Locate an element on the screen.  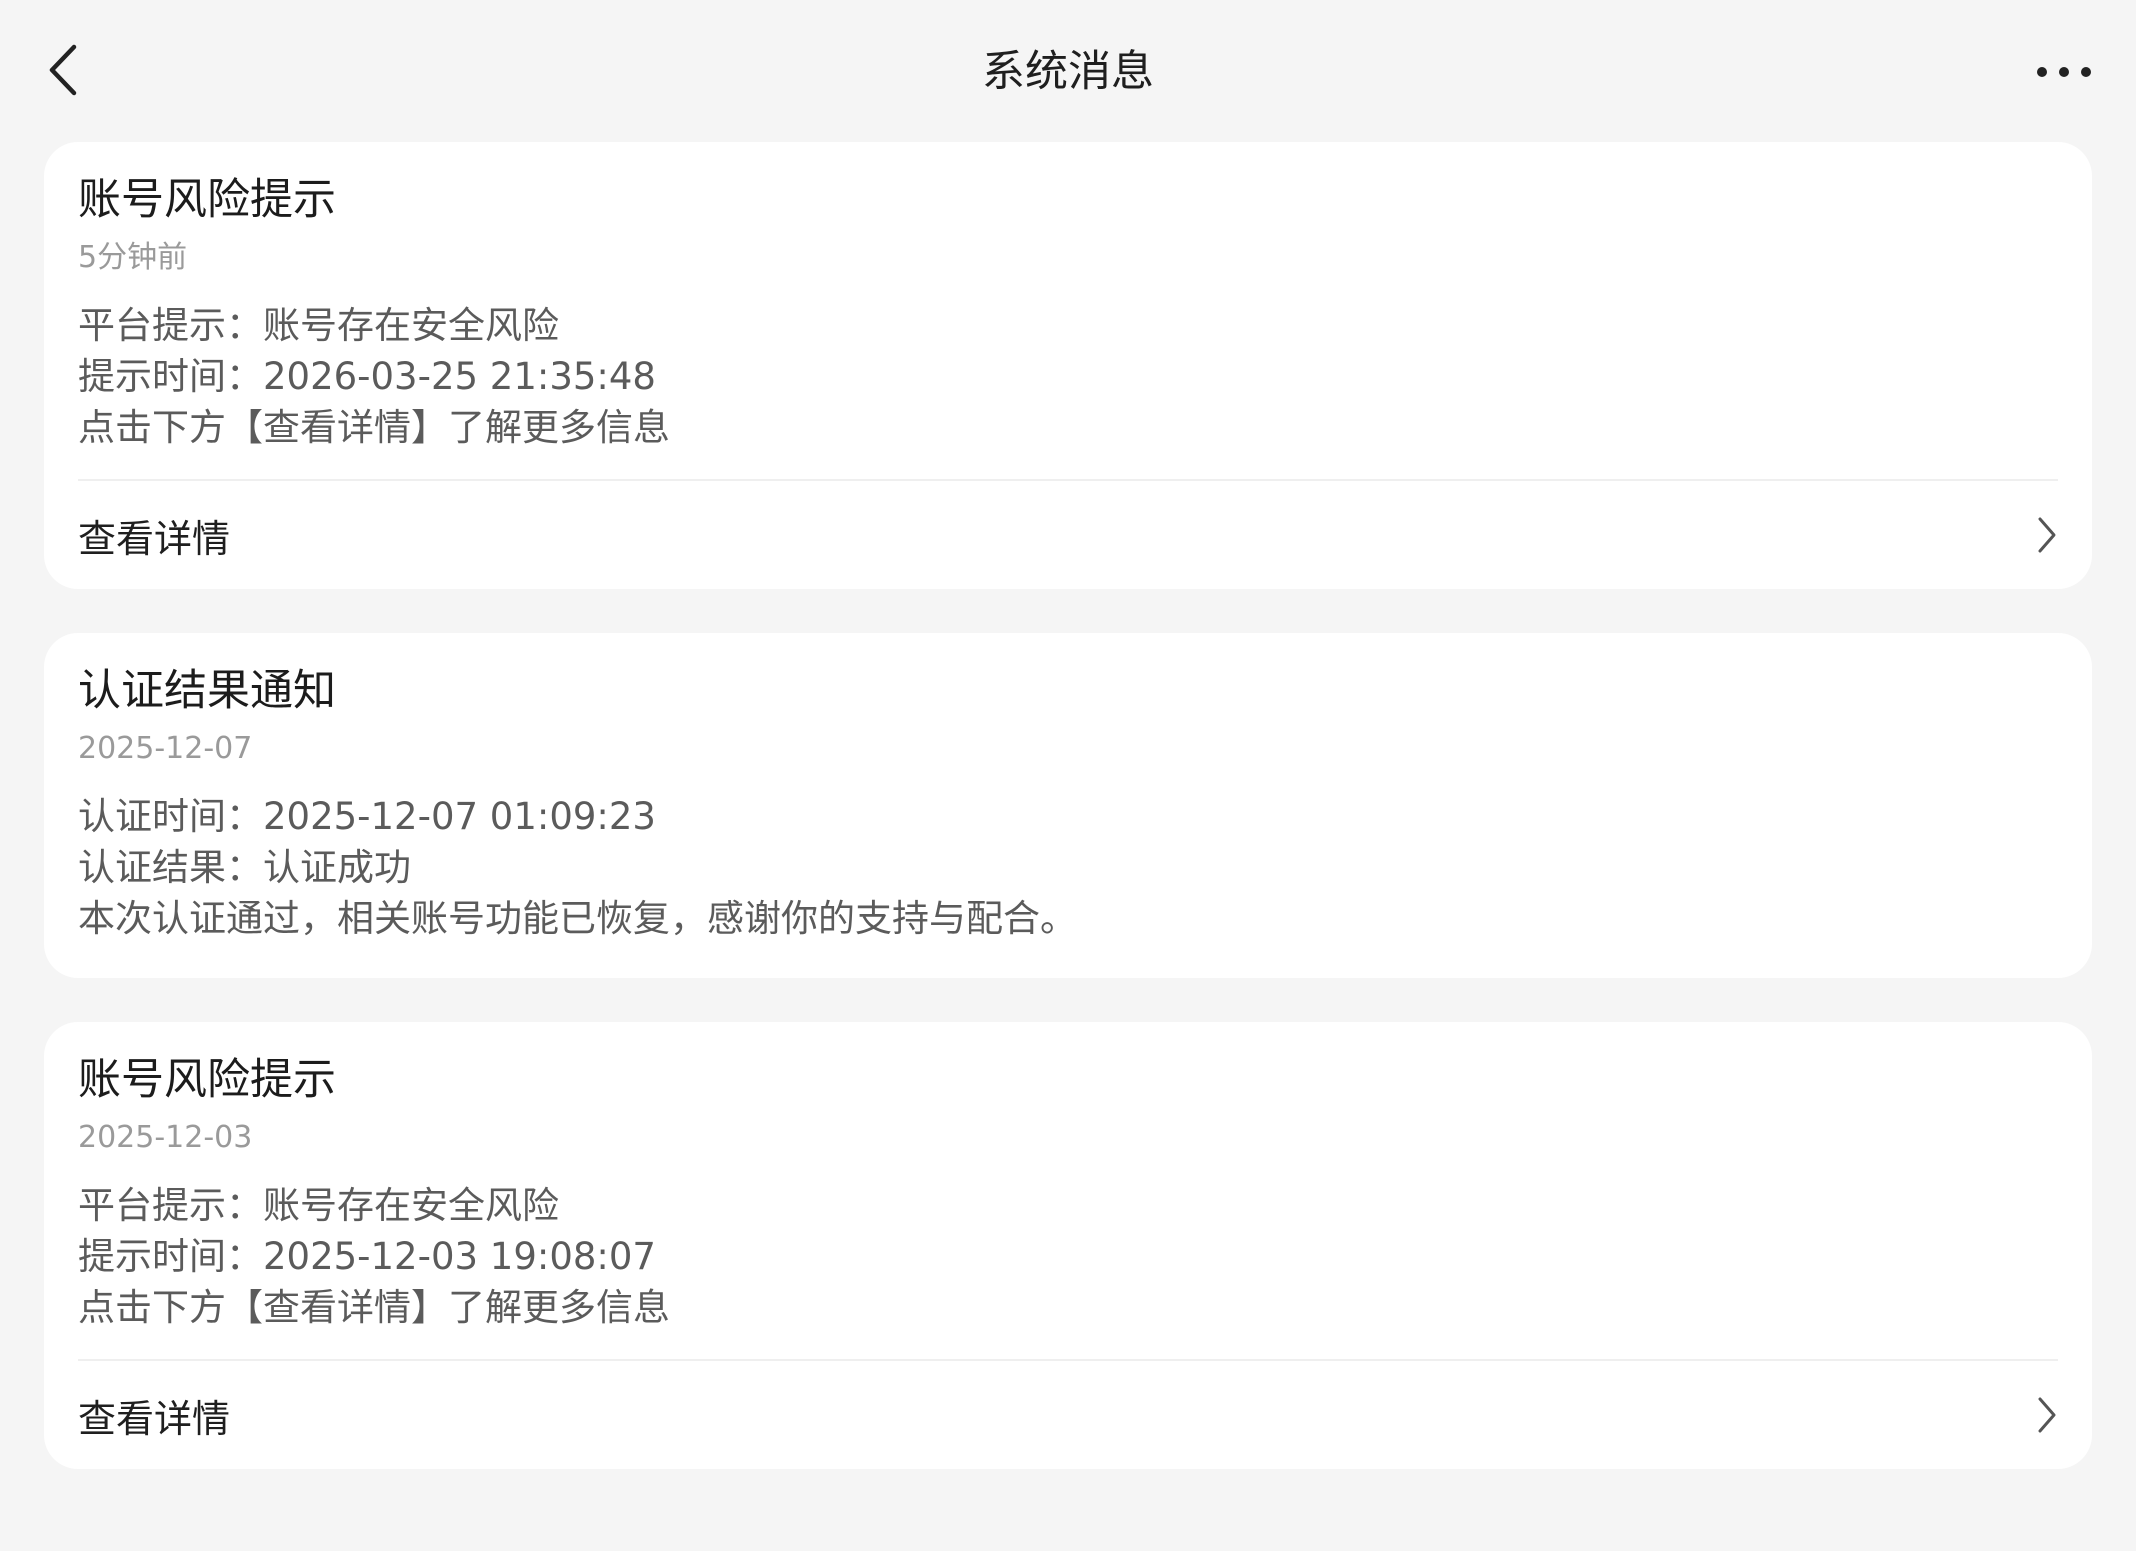
page-title: 系统消息 is located at coordinates (1068, 72).